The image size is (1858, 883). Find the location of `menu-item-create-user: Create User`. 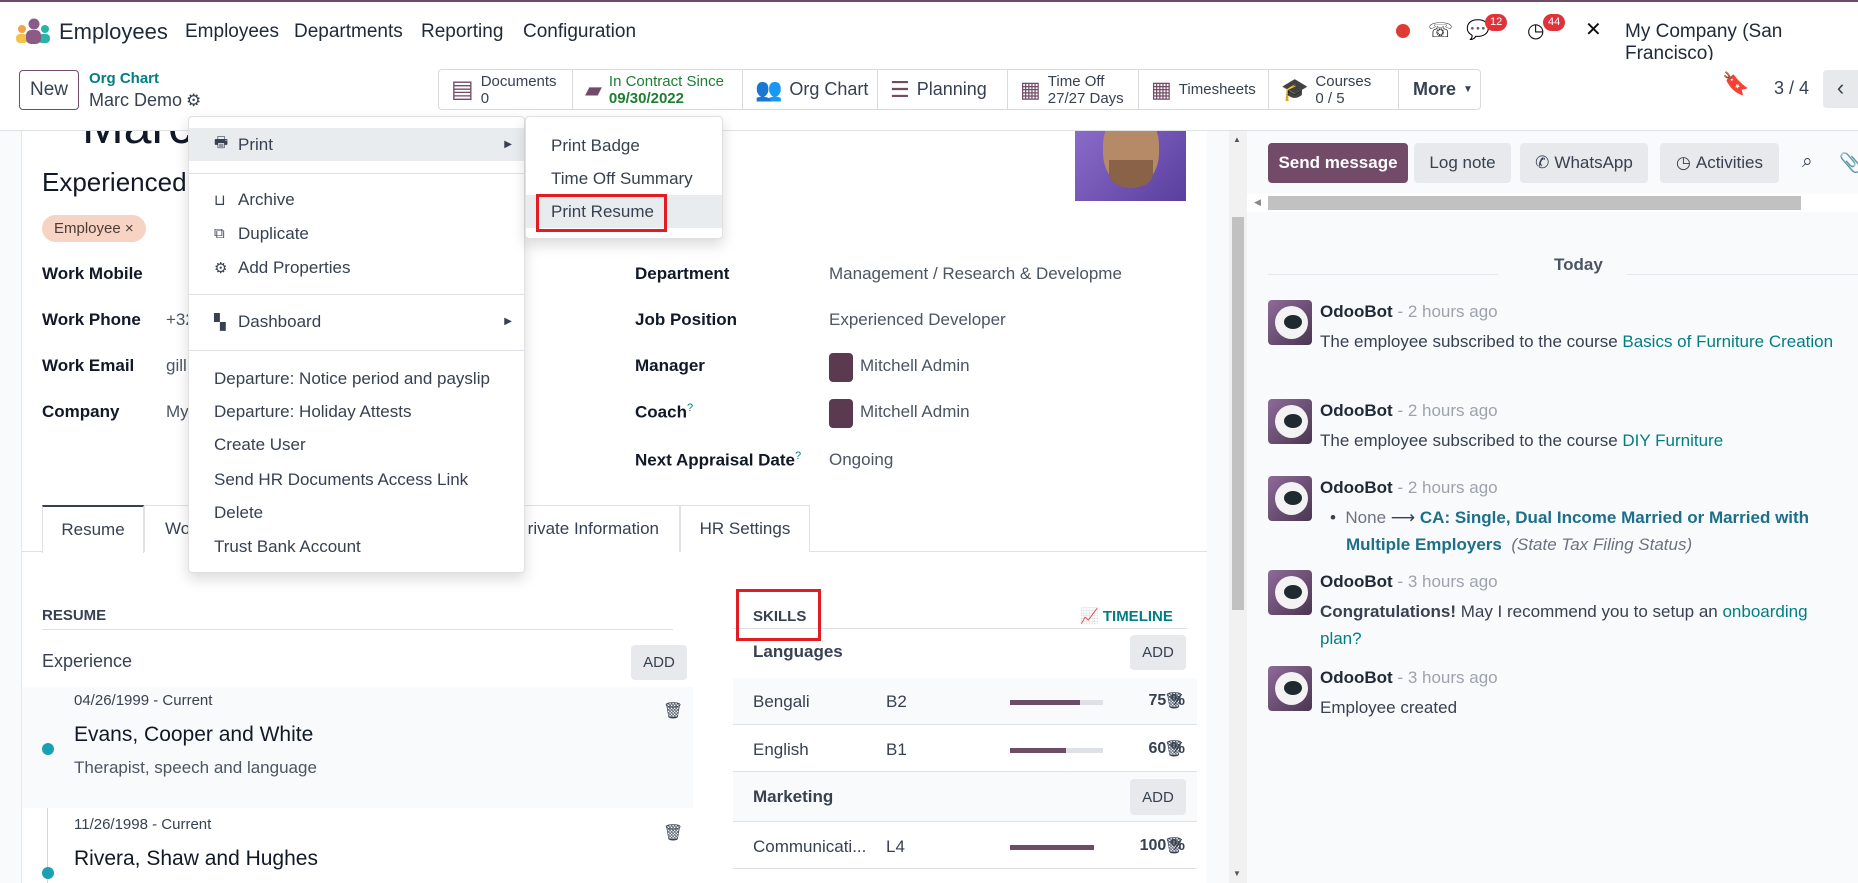

menu-item-create-user: Create User is located at coordinates (356, 444).